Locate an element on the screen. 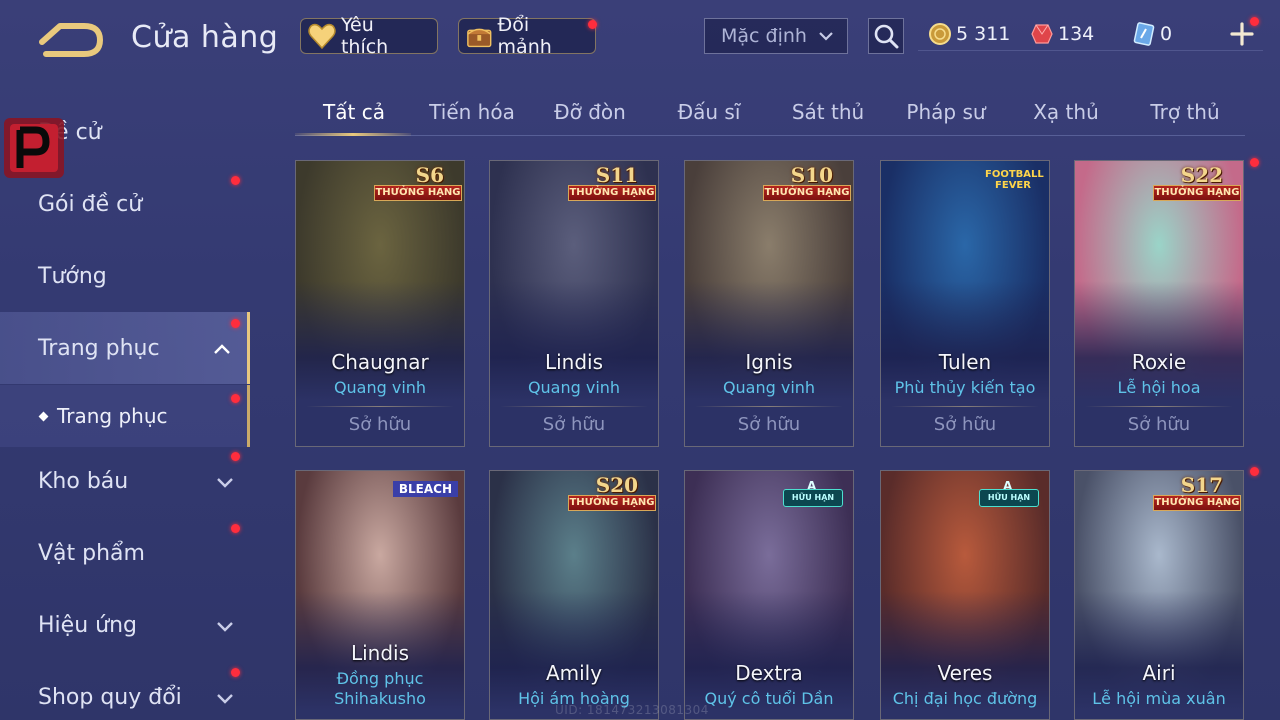 Image resolution: width=1280 pixels, height=720 pixels. season-label: S17 is located at coordinates (1201, 485).